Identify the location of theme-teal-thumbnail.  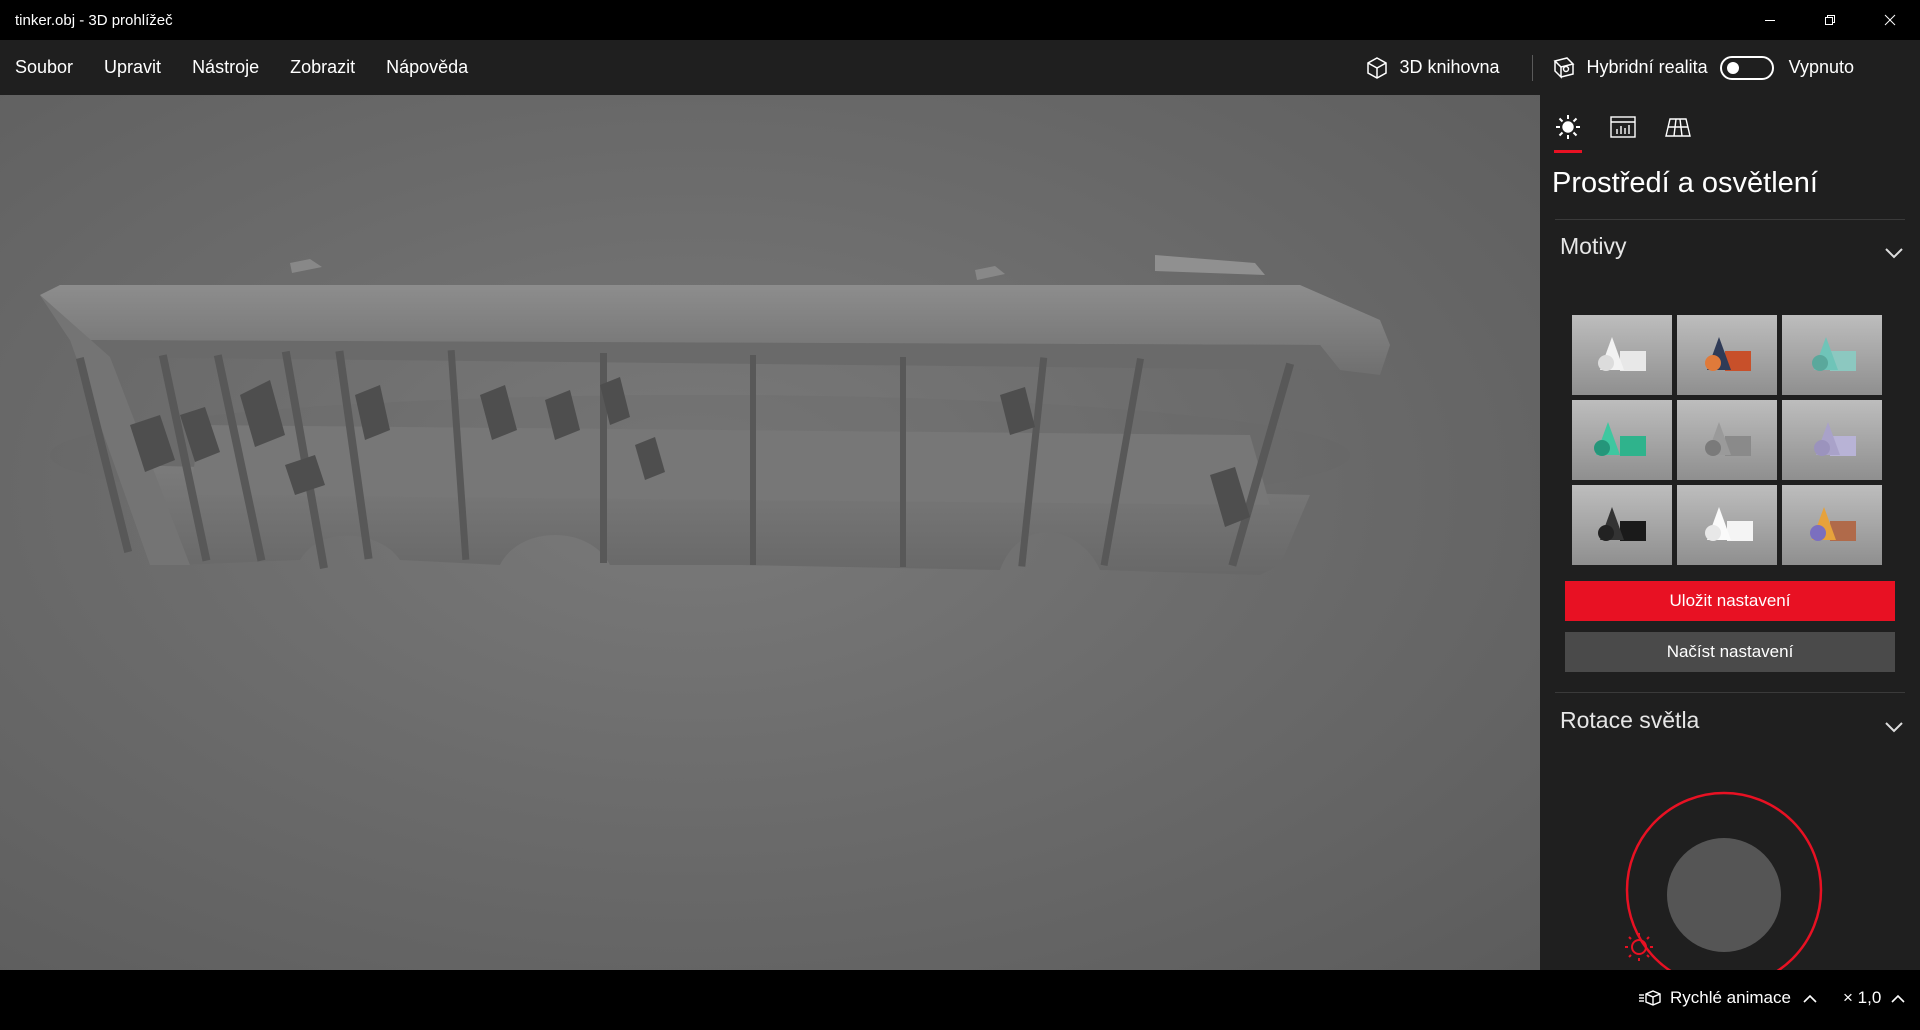
(1832, 355).